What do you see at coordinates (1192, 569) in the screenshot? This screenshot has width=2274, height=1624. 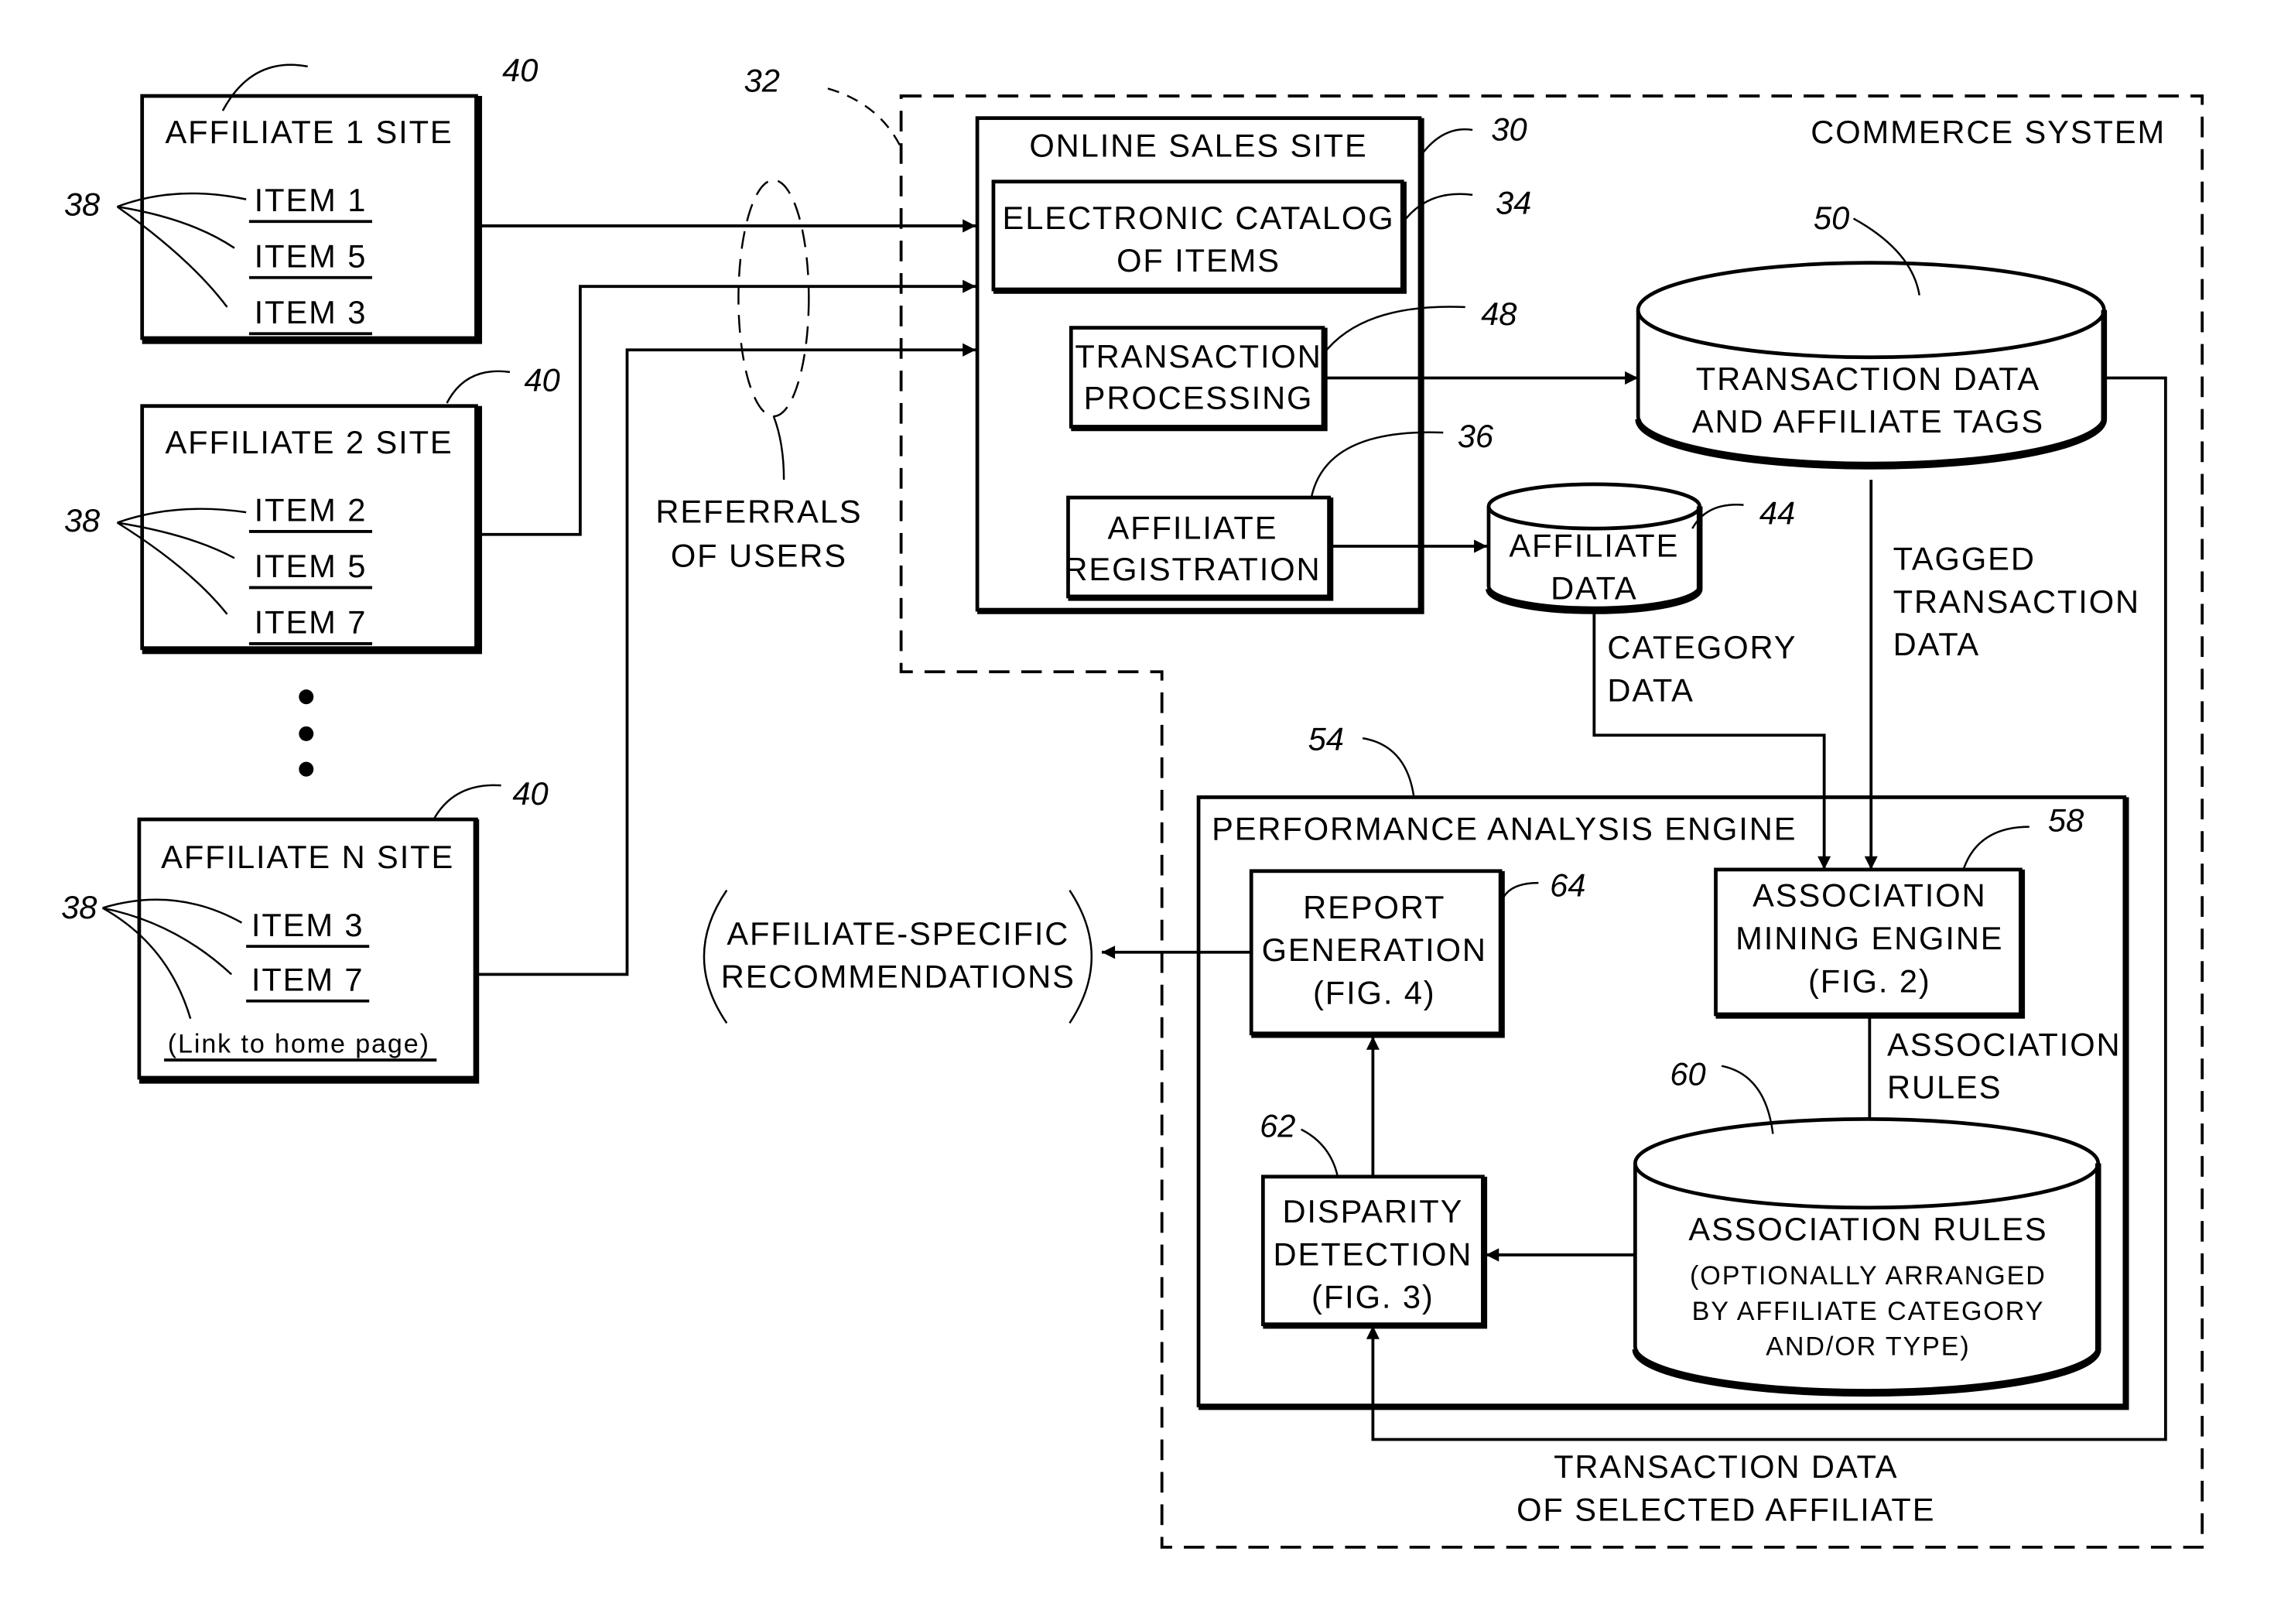 I see `affiliate-registration-label: REGISTRATION` at bounding box center [1192, 569].